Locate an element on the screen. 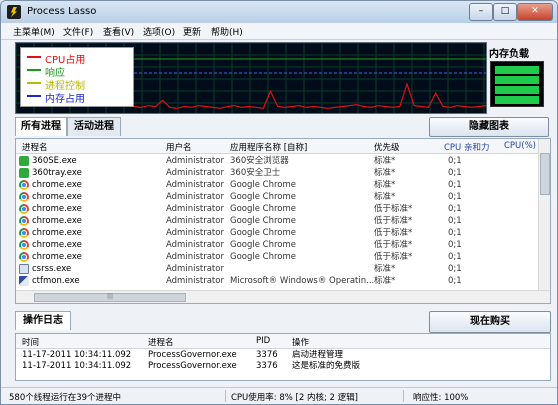 The width and height of the screenshot is (558, 405). table-row: csrss.exe Administrator 标准* 0;1 is located at coordinates (277, 269).